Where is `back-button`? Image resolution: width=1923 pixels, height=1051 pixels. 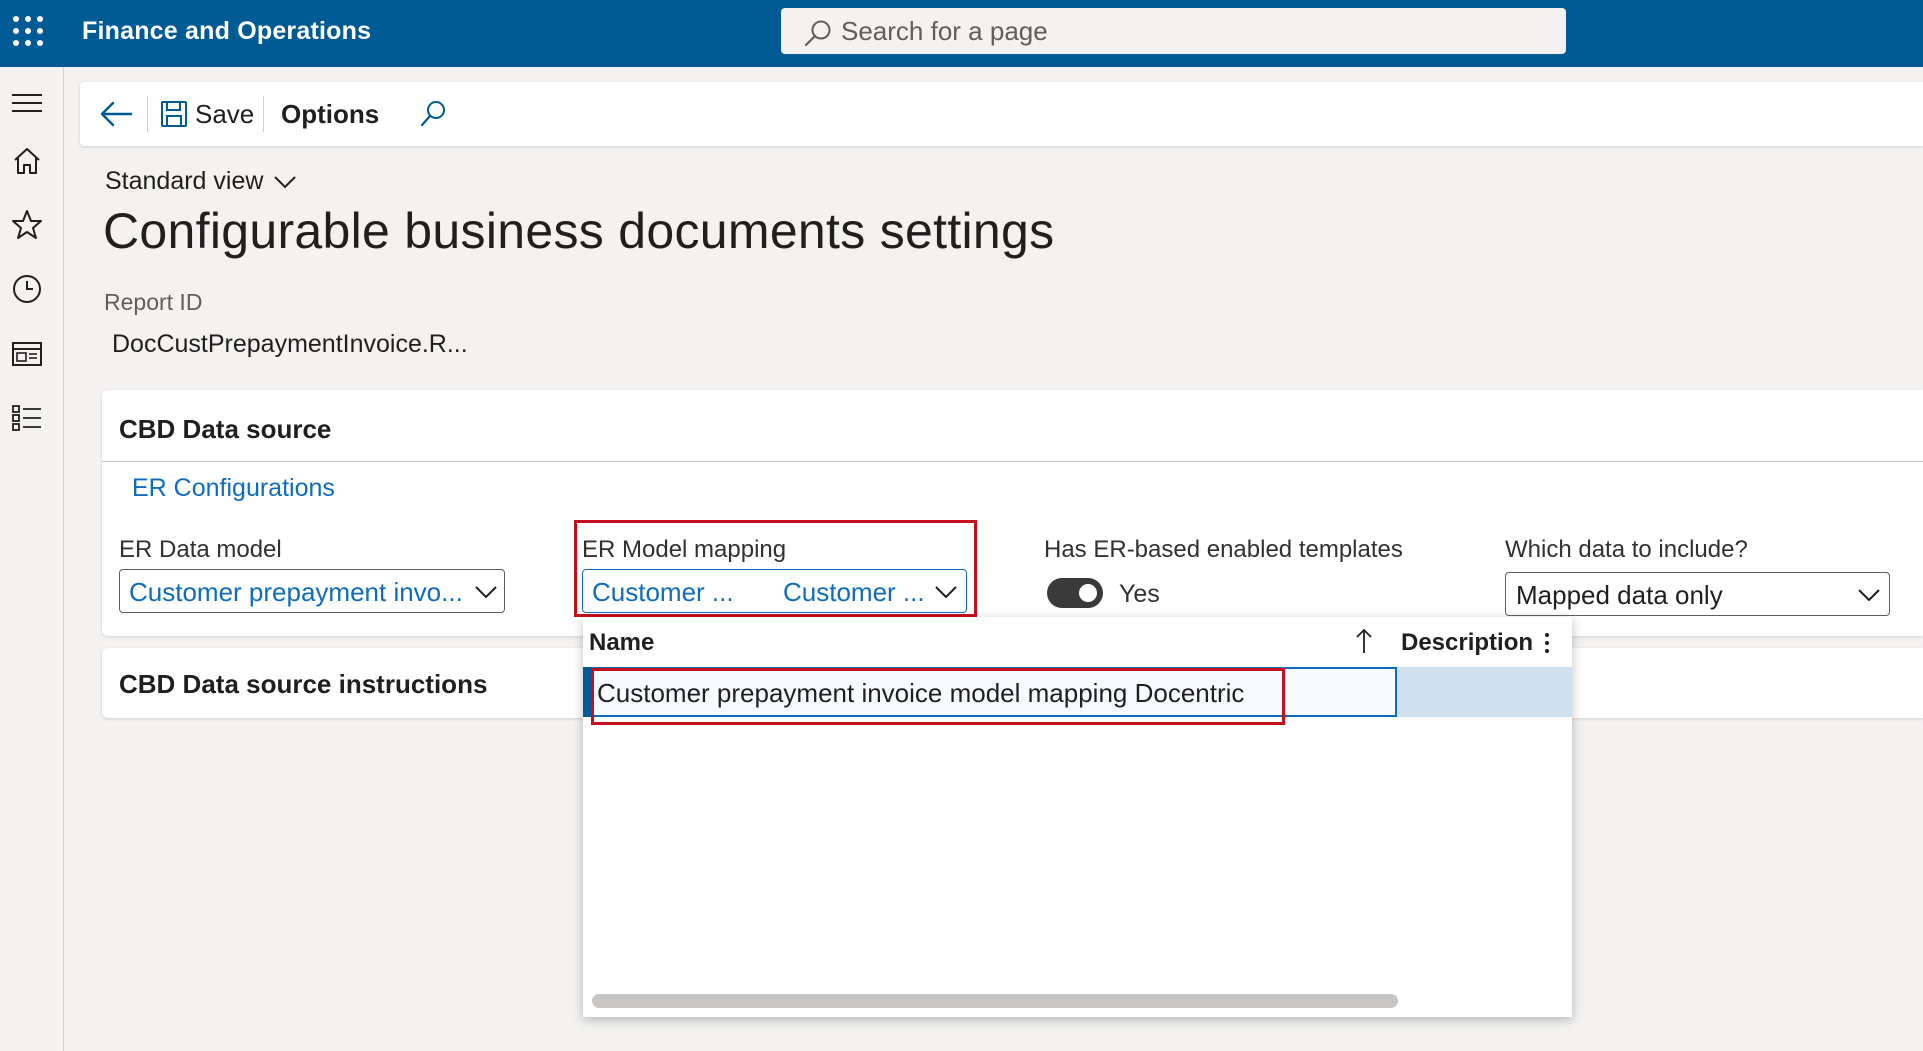 back-button is located at coordinates (116, 114).